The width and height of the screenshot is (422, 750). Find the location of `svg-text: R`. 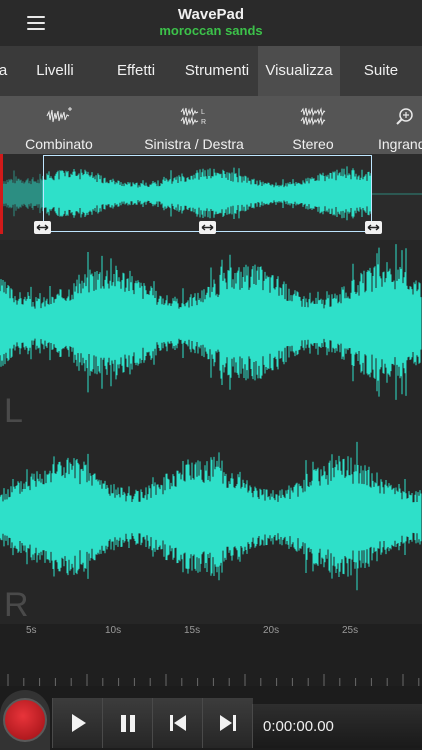

svg-text: R is located at coordinates (203, 122).